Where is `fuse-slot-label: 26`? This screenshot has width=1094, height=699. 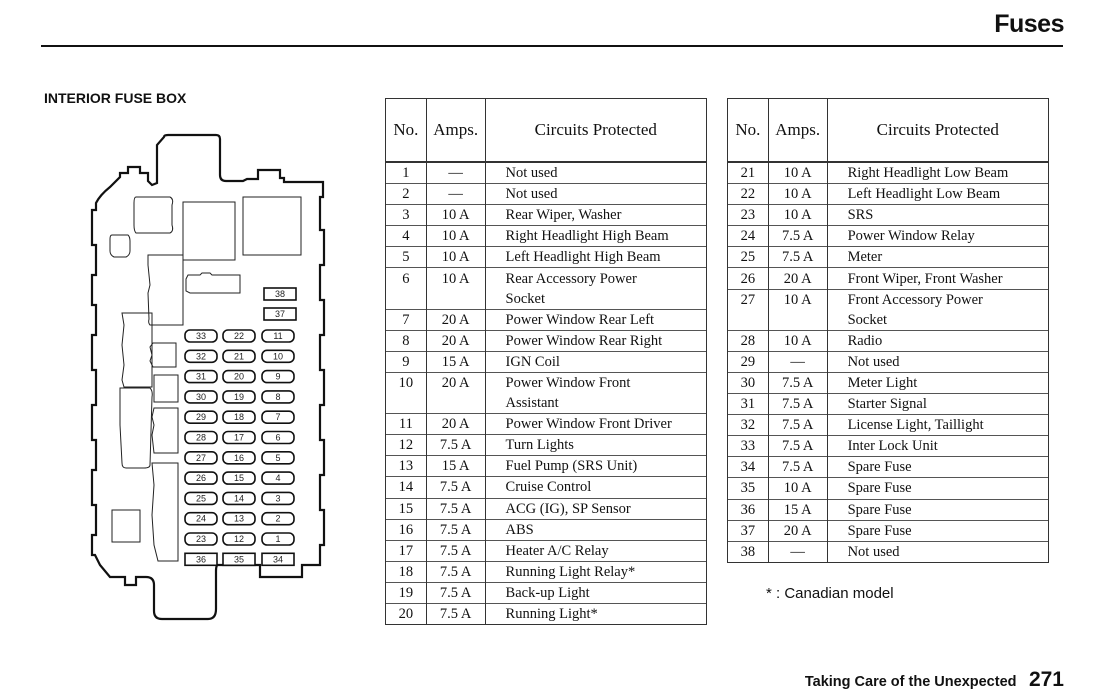
fuse-slot-label: 26 is located at coordinates (201, 478).